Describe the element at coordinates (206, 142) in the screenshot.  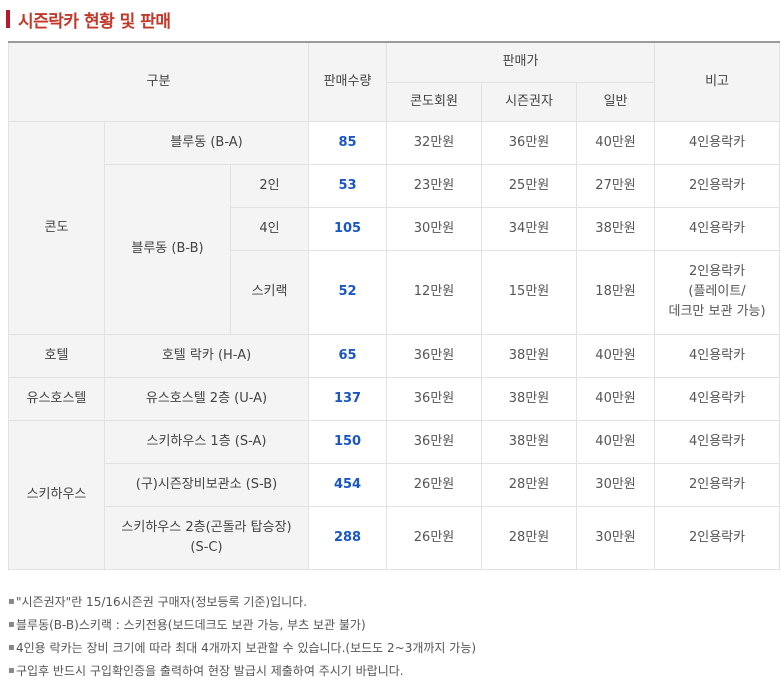
I see `row-name: 블루동 (B-A)` at that location.